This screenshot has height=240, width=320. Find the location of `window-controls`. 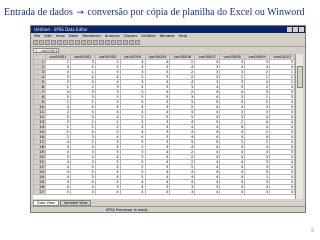

window-controls is located at coordinates (295, 29).